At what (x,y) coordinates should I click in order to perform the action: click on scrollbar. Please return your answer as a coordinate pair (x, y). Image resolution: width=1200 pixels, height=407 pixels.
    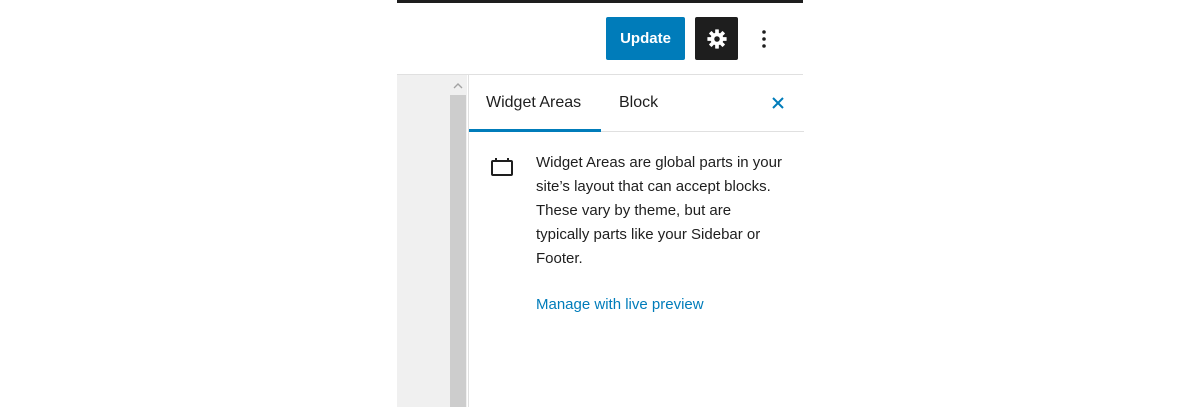
    Looking at the image, I should click on (458, 241).